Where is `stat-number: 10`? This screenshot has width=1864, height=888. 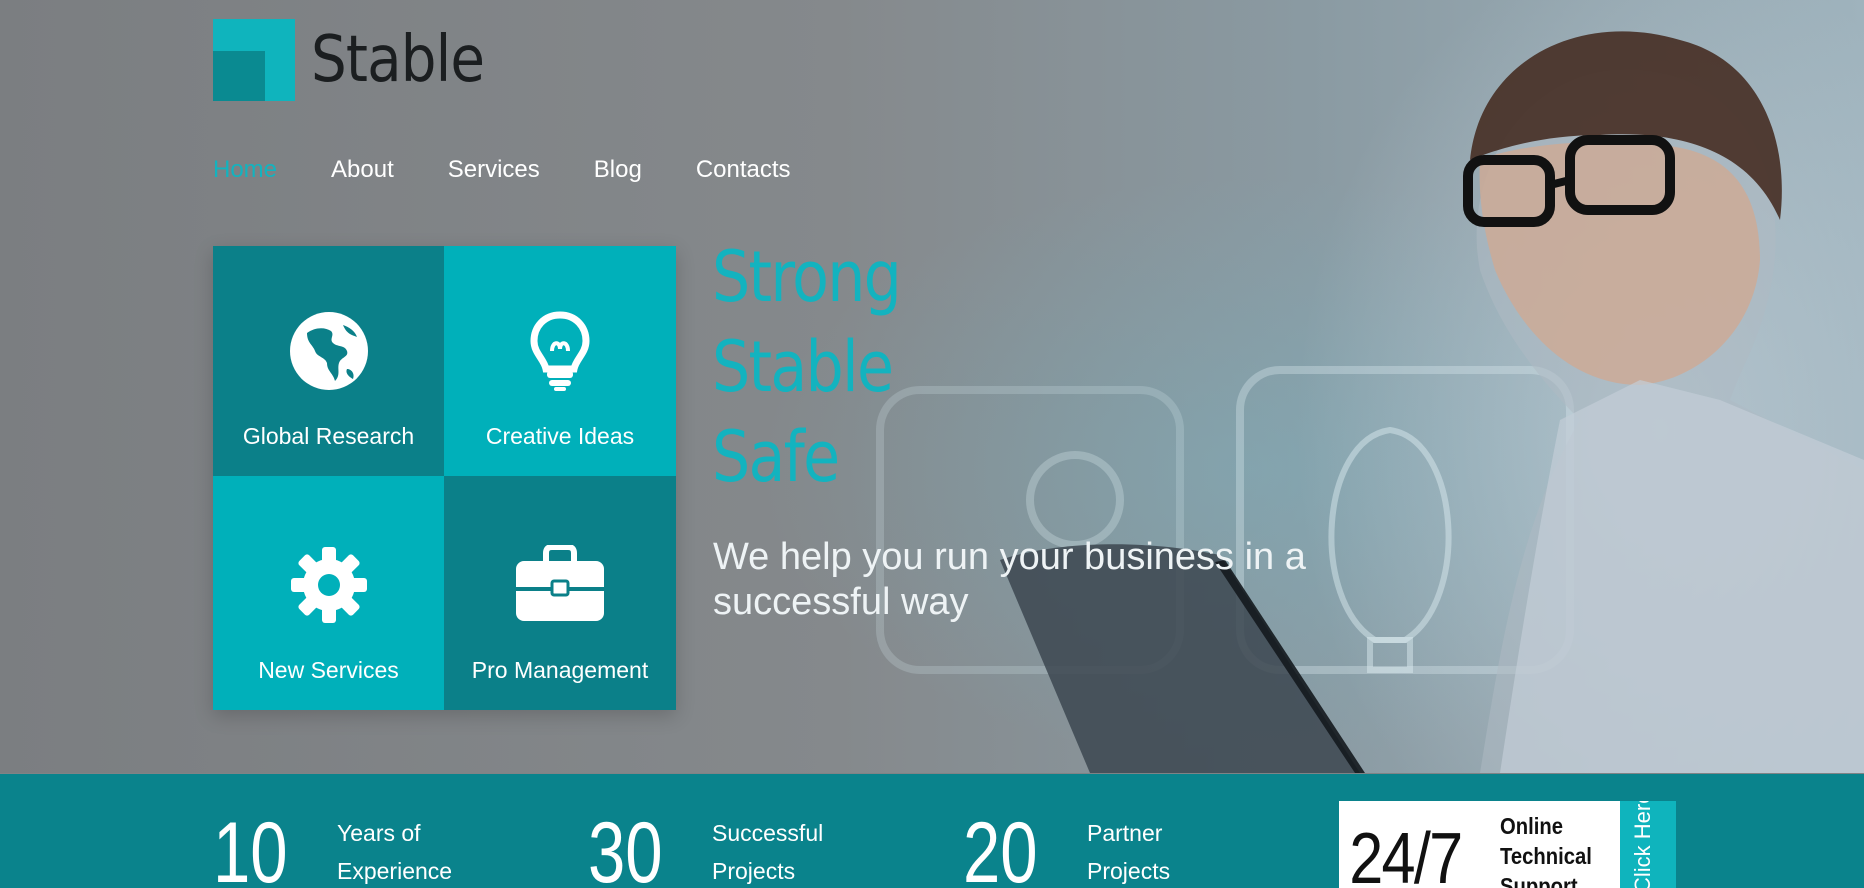 stat-number: 10 is located at coordinates (250, 846).